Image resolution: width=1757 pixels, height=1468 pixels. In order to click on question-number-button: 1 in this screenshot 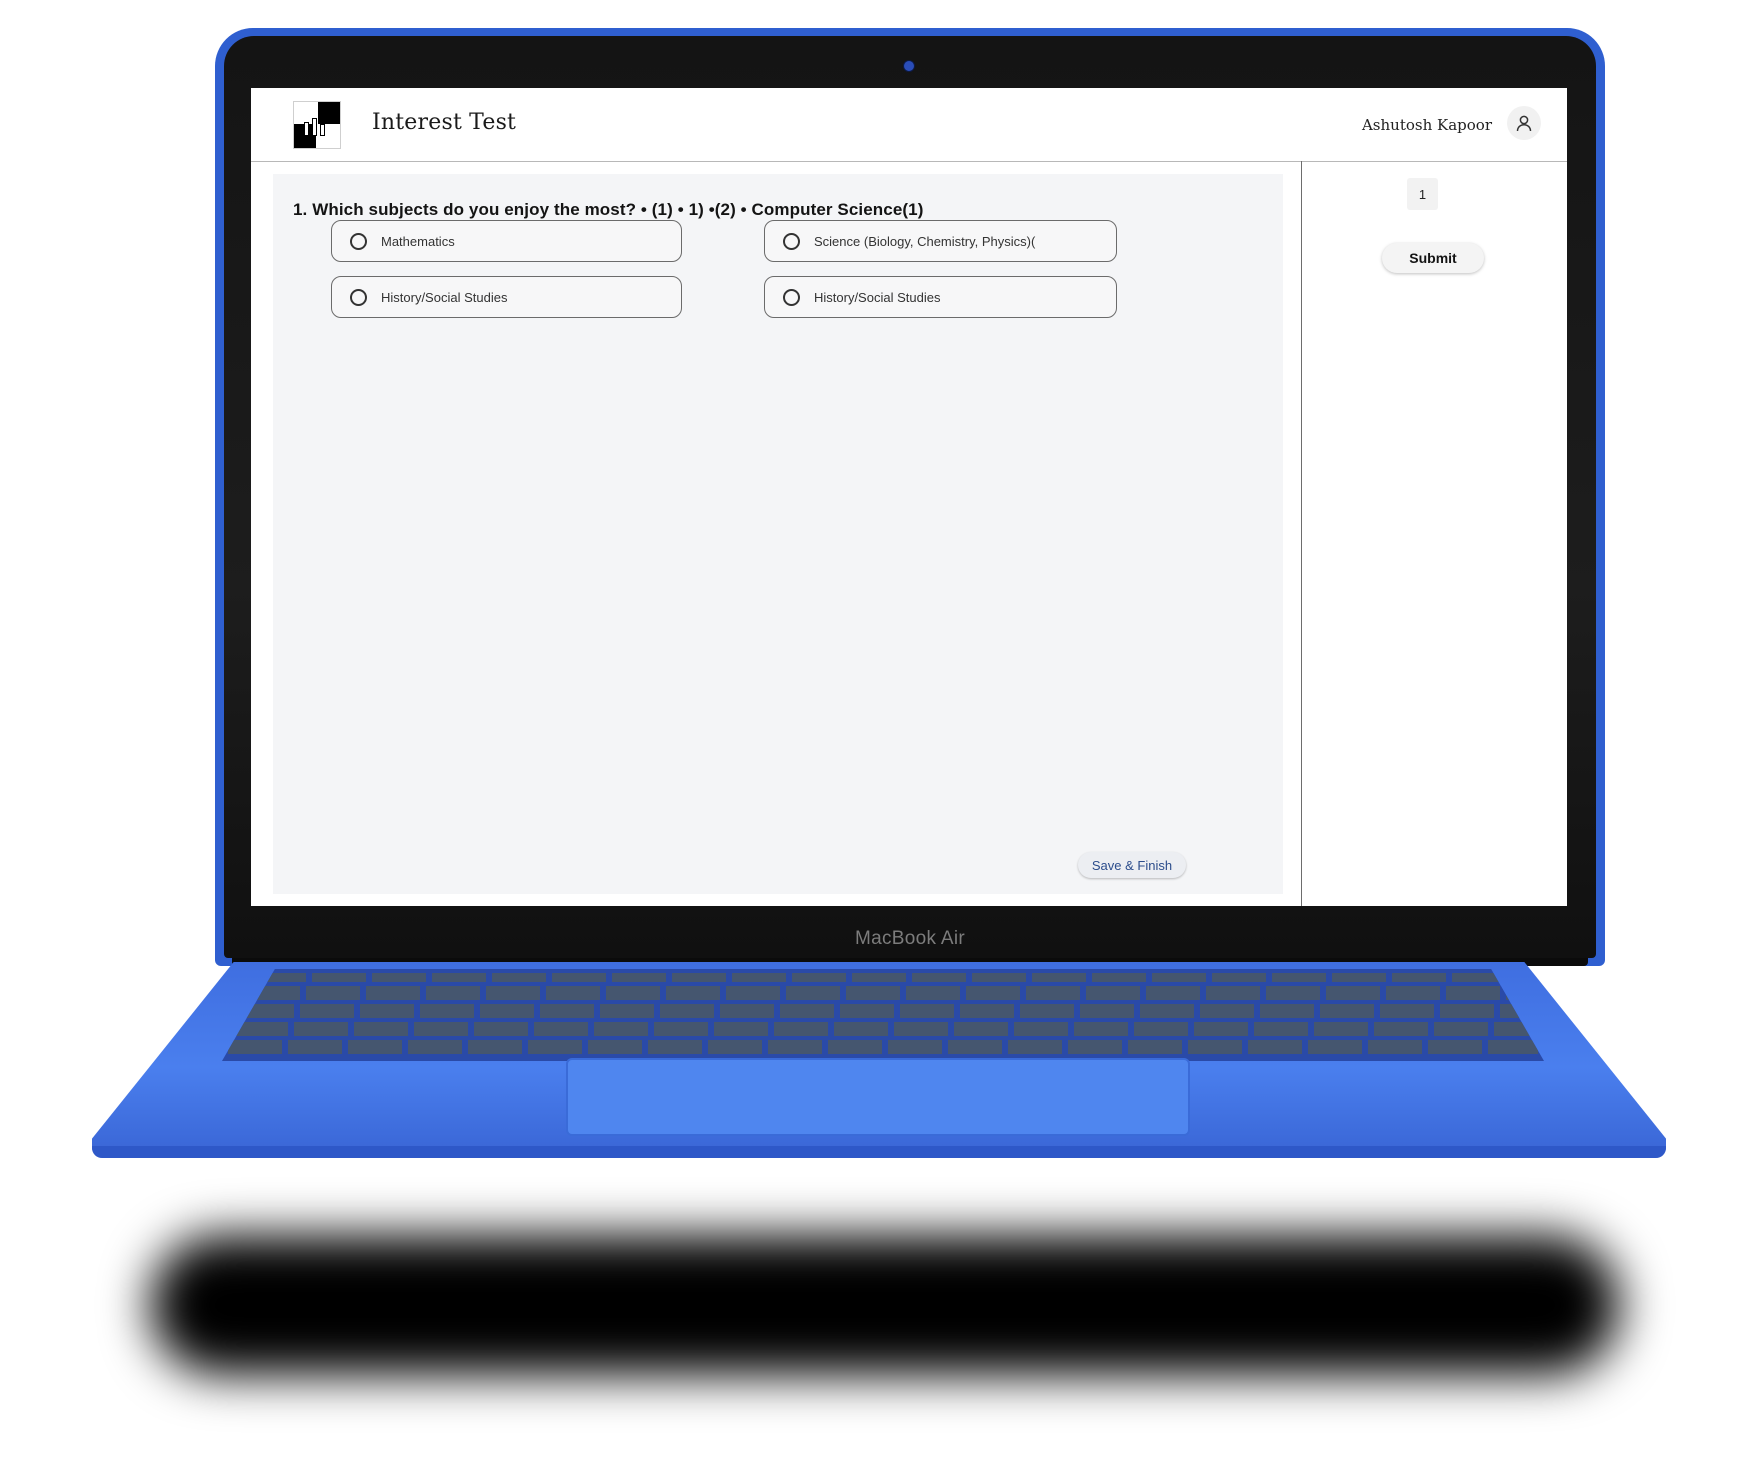, I will do `click(1422, 194)`.